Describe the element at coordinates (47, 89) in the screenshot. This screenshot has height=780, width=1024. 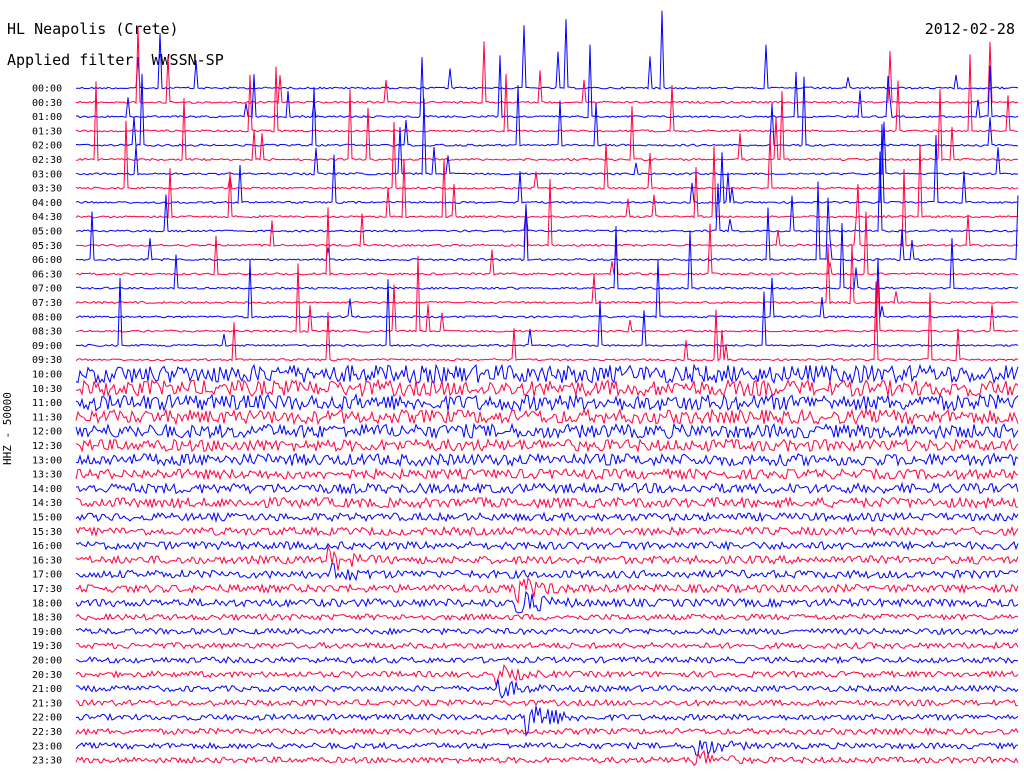
I see `tick-label: 00:00` at that location.